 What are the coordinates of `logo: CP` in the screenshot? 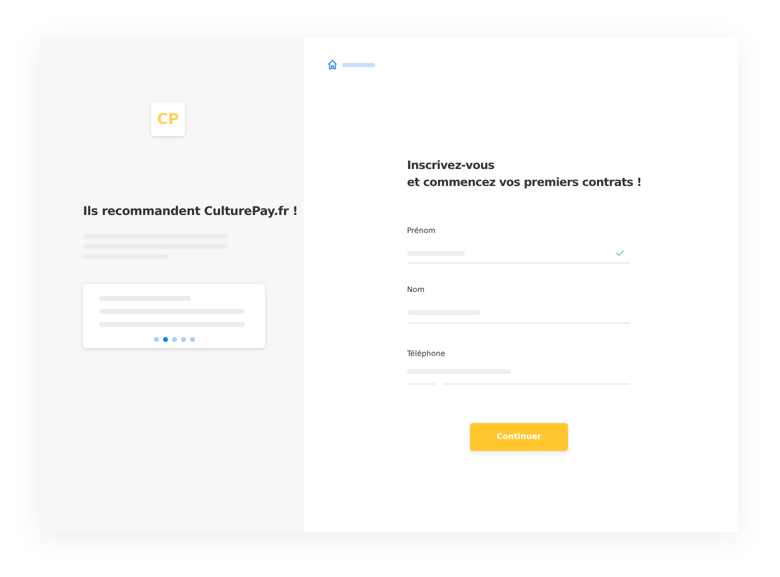 It's located at (168, 119).